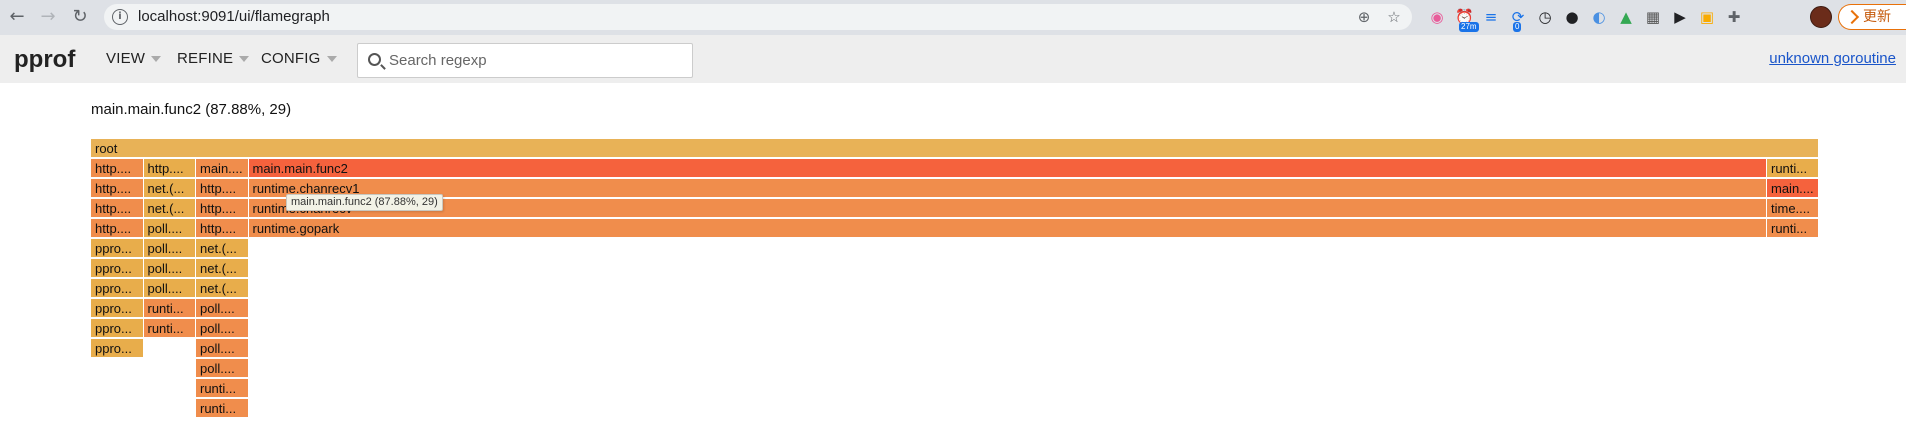 The width and height of the screenshot is (1906, 432). What do you see at coordinates (120, 17) in the screenshot?
I see `site-info-icon: i` at bounding box center [120, 17].